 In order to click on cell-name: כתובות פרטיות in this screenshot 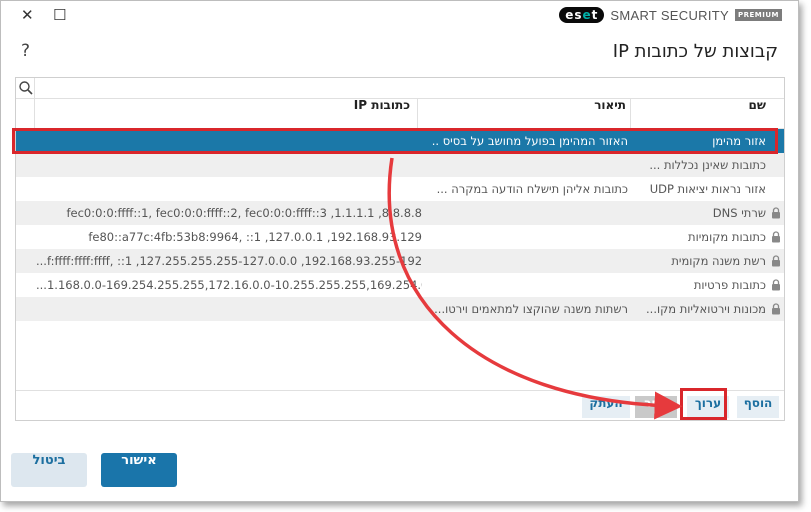, I will do `click(729, 285)`.